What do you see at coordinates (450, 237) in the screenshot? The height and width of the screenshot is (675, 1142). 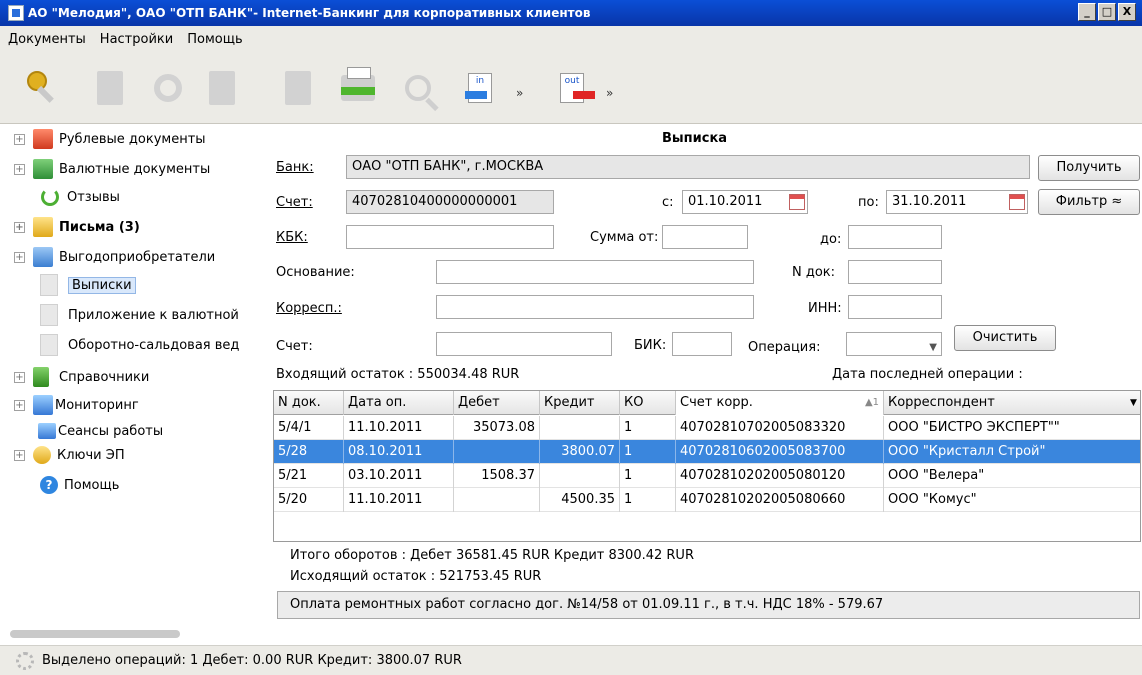 I see `kbk-field` at bounding box center [450, 237].